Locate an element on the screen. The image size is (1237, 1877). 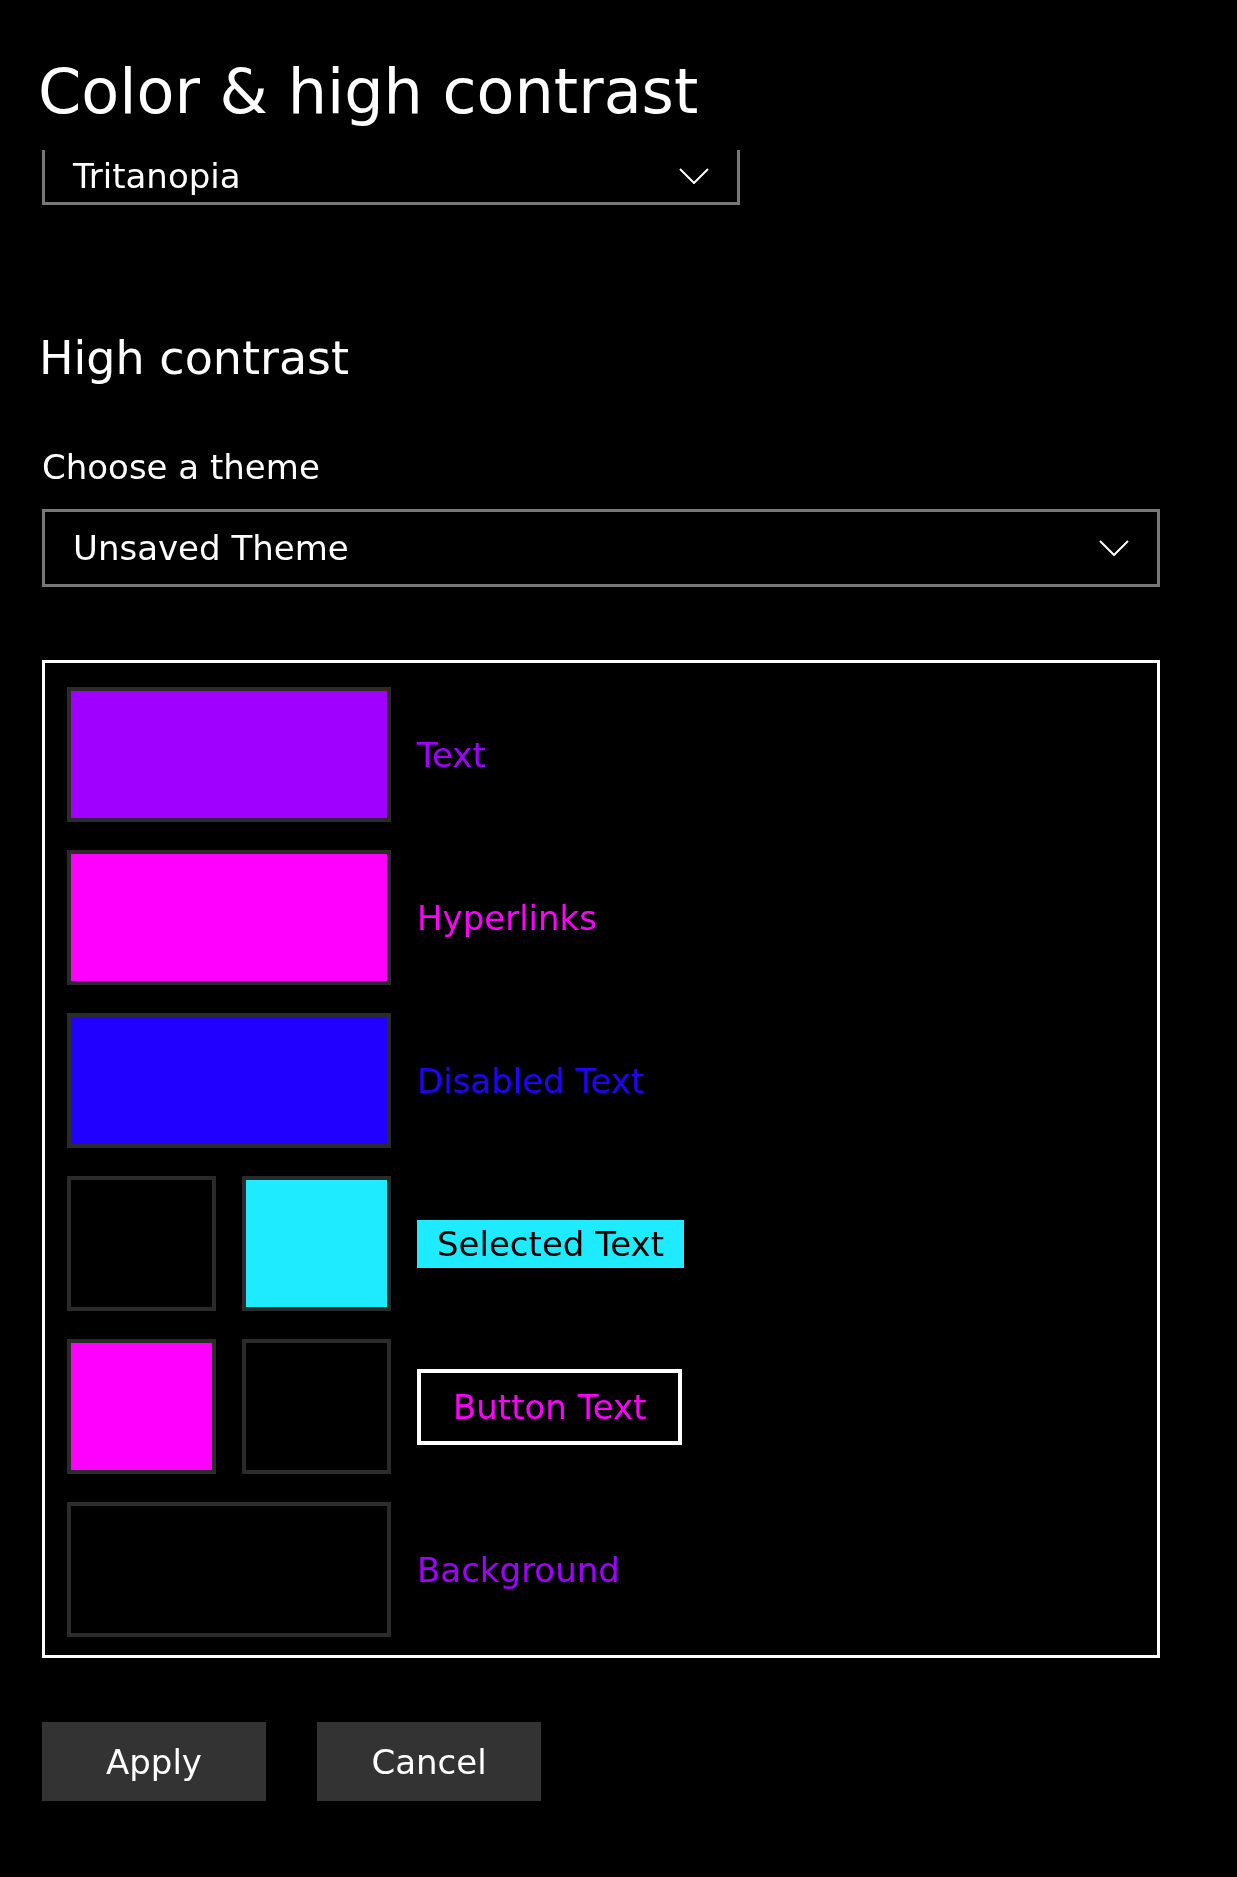
color-filter-dropdown: Tritanopia is located at coordinates (391, 177).